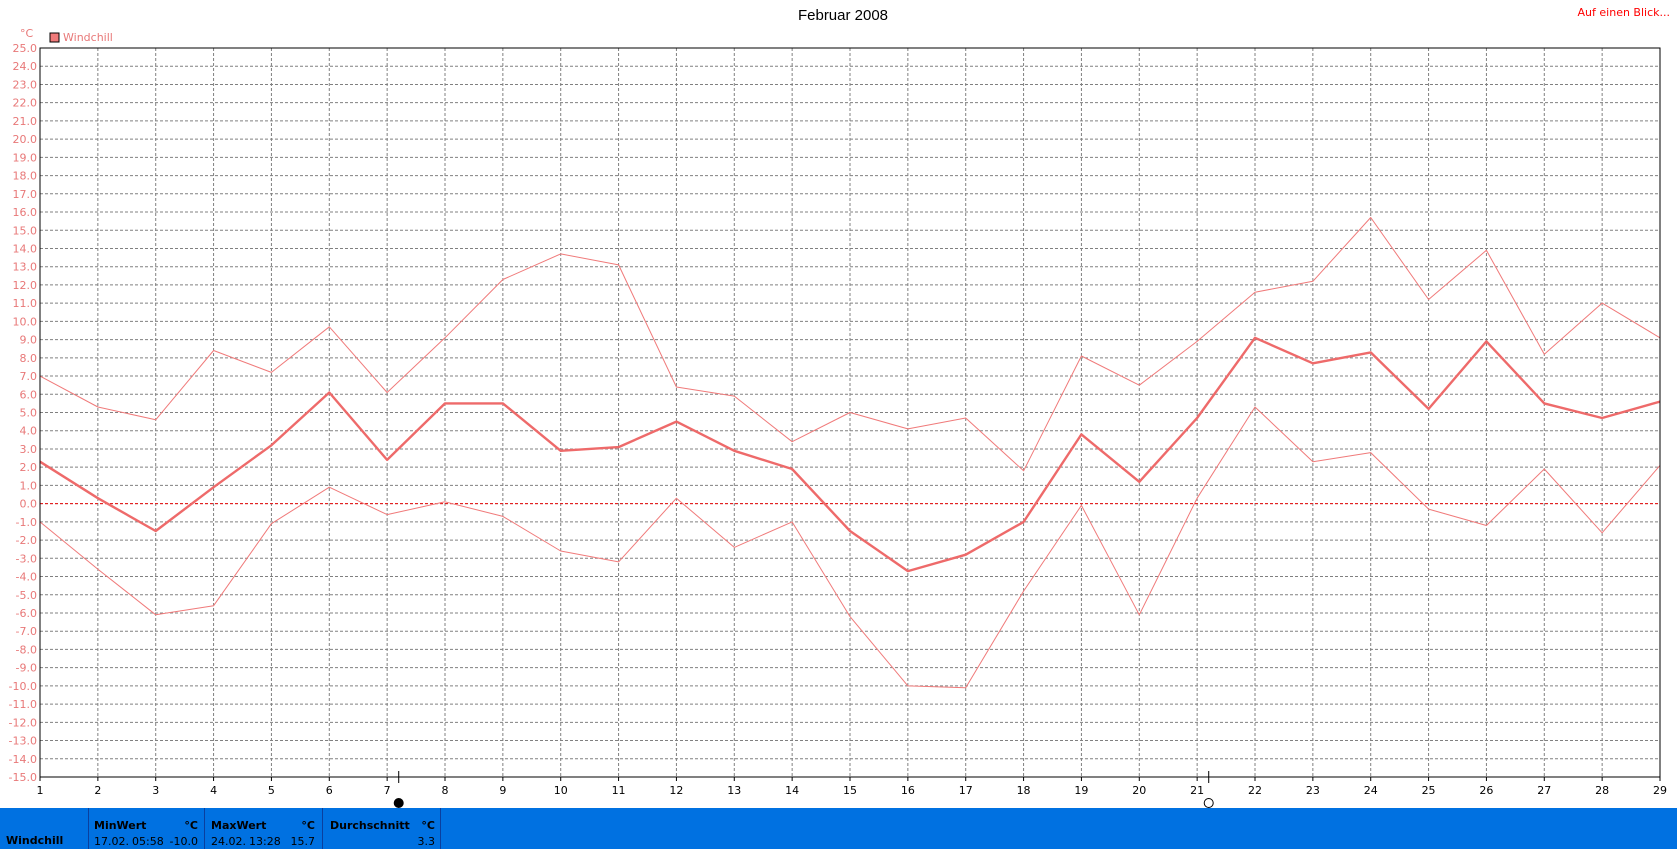 This screenshot has width=1677, height=849. Describe the element at coordinates (29, 358) in the screenshot. I see `y-tick-label: 8.0` at that location.